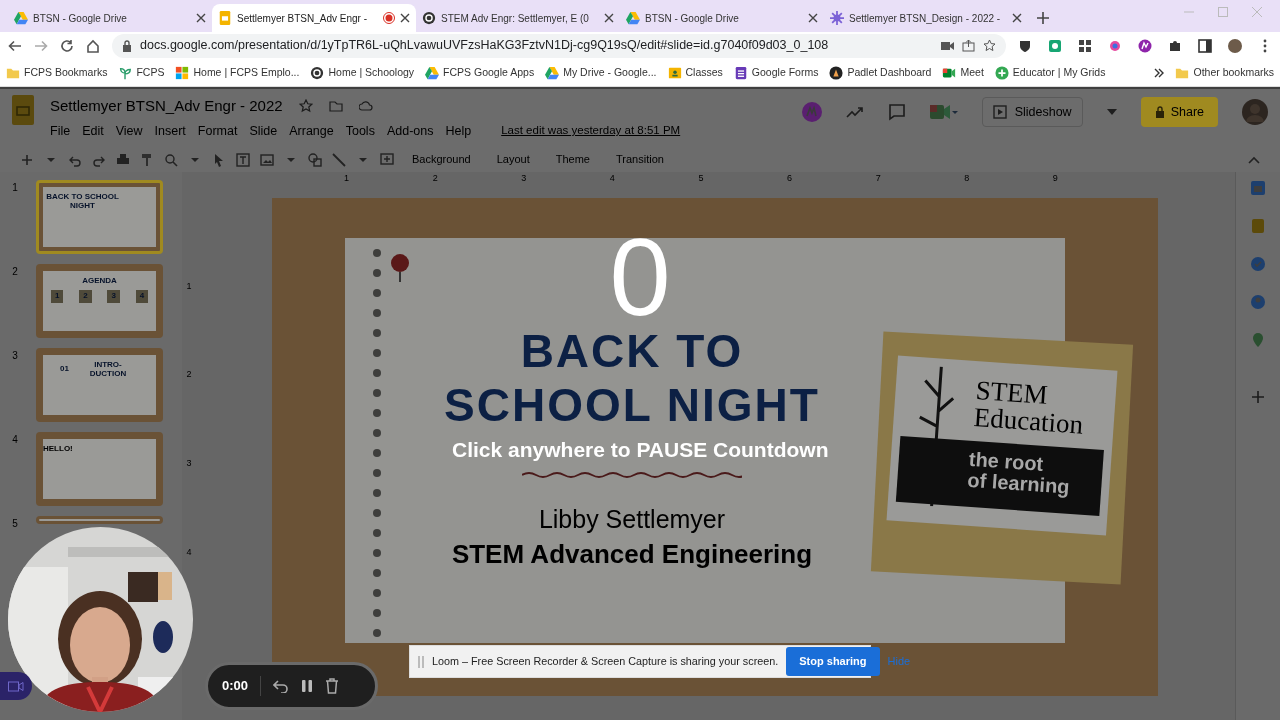 Image resolution: width=1280 pixels, height=720 pixels. What do you see at coordinates (1205, 45) in the screenshot?
I see `sidebar-icon` at bounding box center [1205, 45].